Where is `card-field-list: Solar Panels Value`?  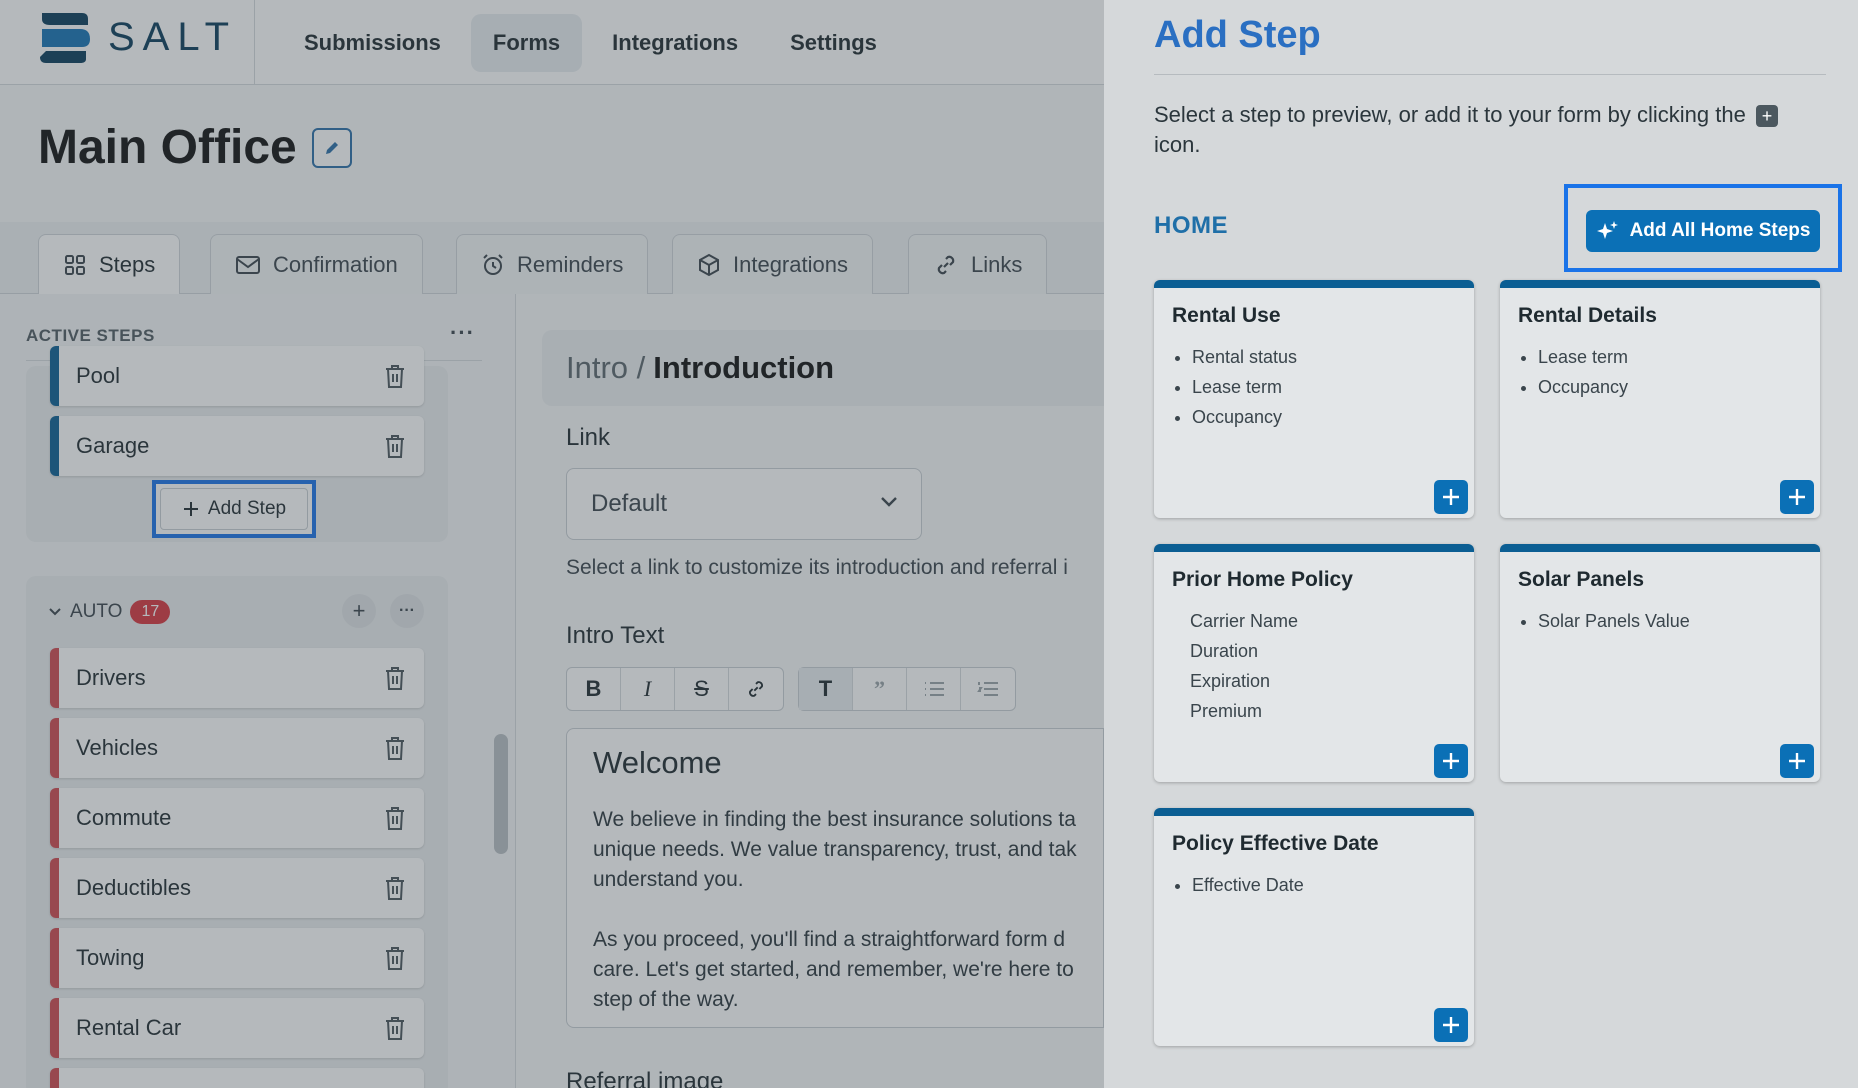 card-field-list: Solar Panels Value is located at coordinates (1614, 621).